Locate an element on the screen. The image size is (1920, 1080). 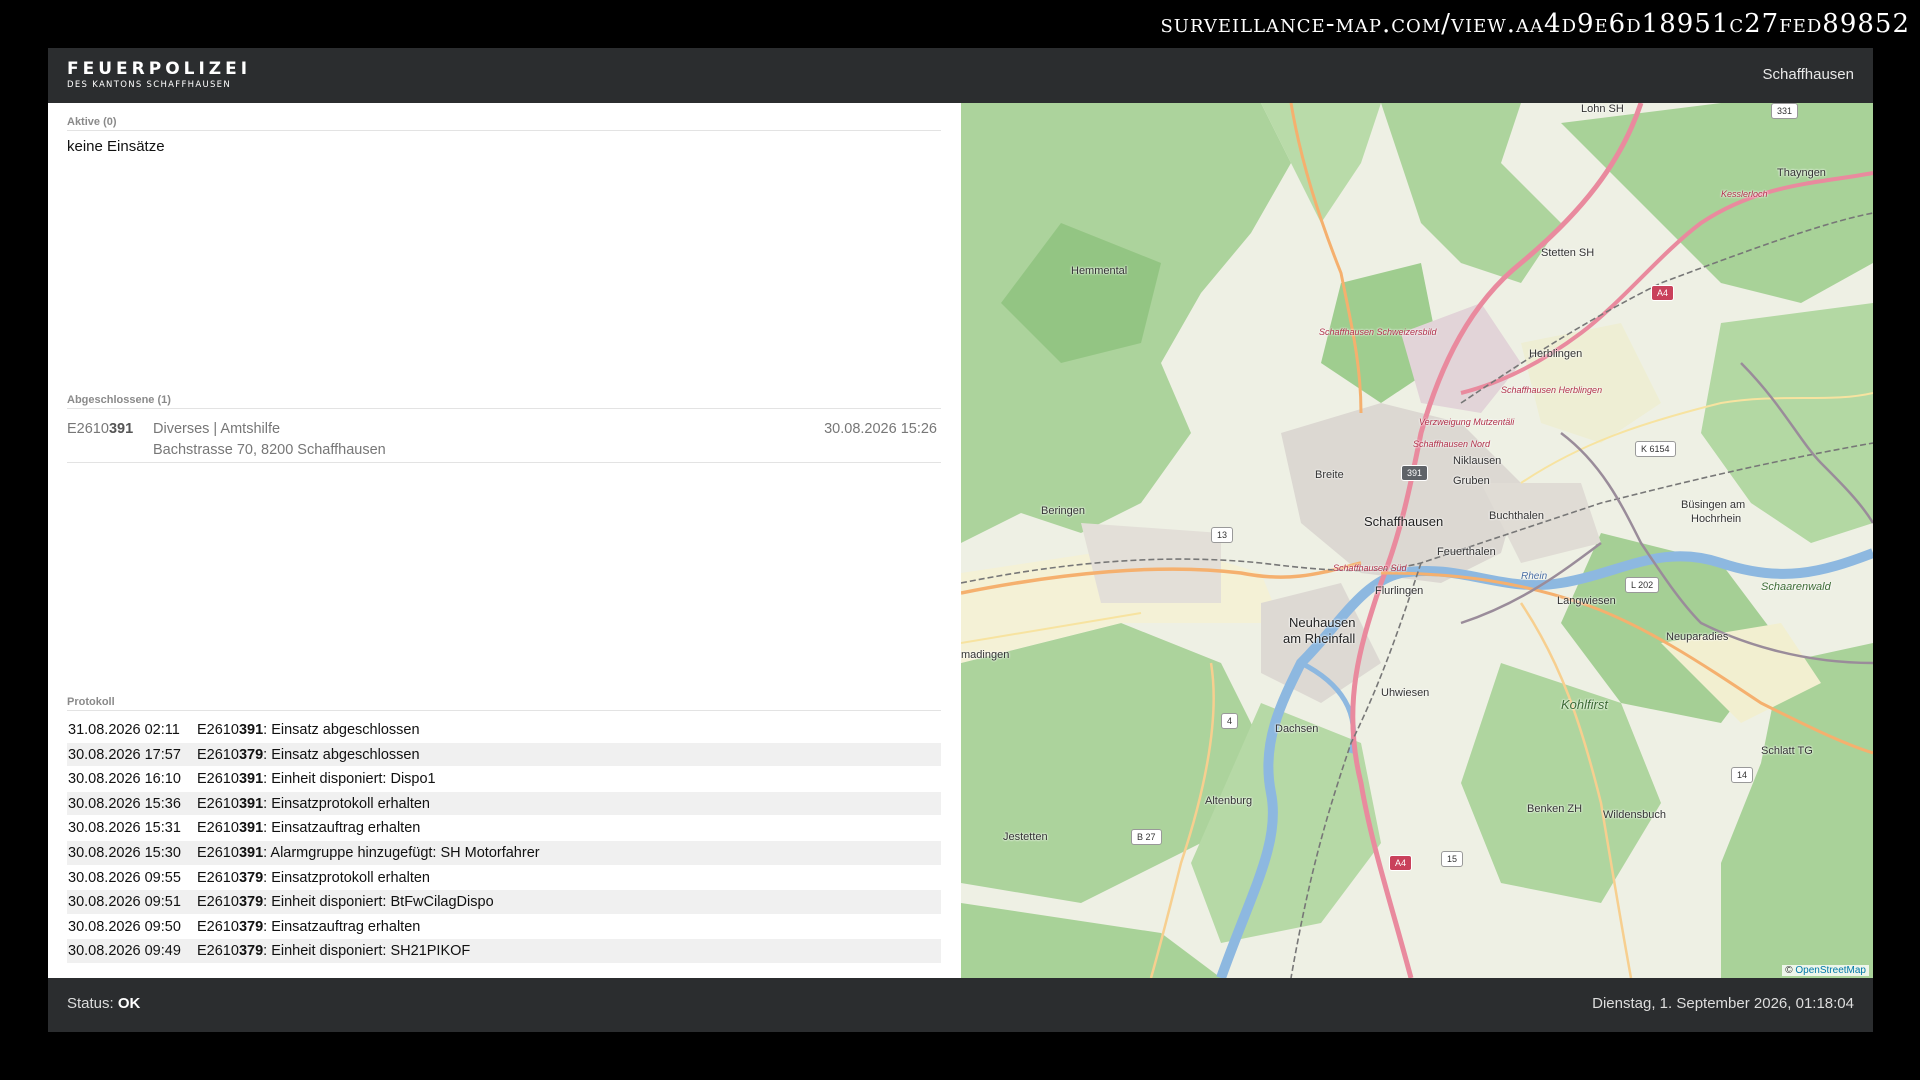
map-label-uhwiesen: Uhwiesen is located at coordinates (1405, 693).